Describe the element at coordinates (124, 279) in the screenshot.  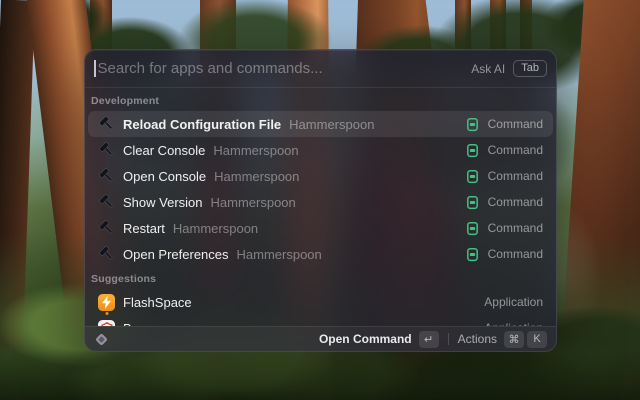
I see `section-header: Suggestions` at that location.